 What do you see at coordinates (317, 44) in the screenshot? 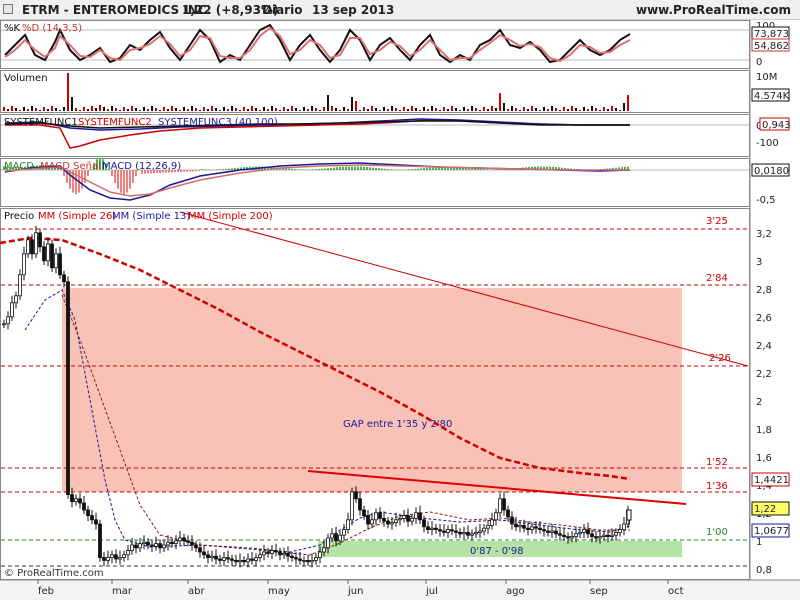
I see `stoch-d-line` at bounding box center [317, 44].